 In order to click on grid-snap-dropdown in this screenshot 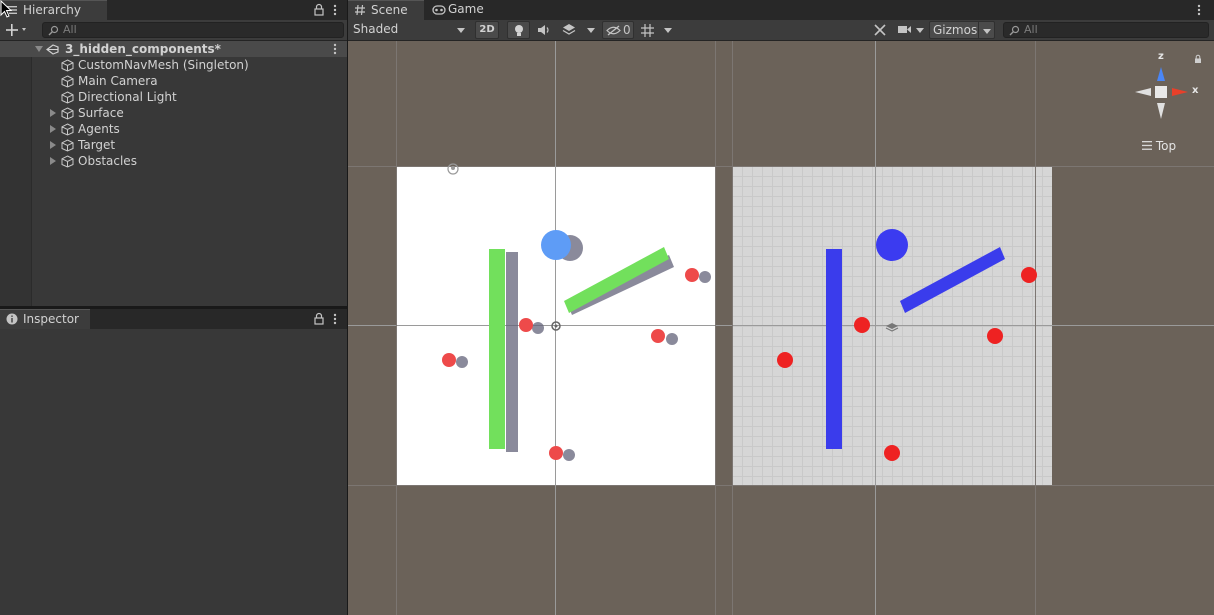, I will do `click(657, 30)`.